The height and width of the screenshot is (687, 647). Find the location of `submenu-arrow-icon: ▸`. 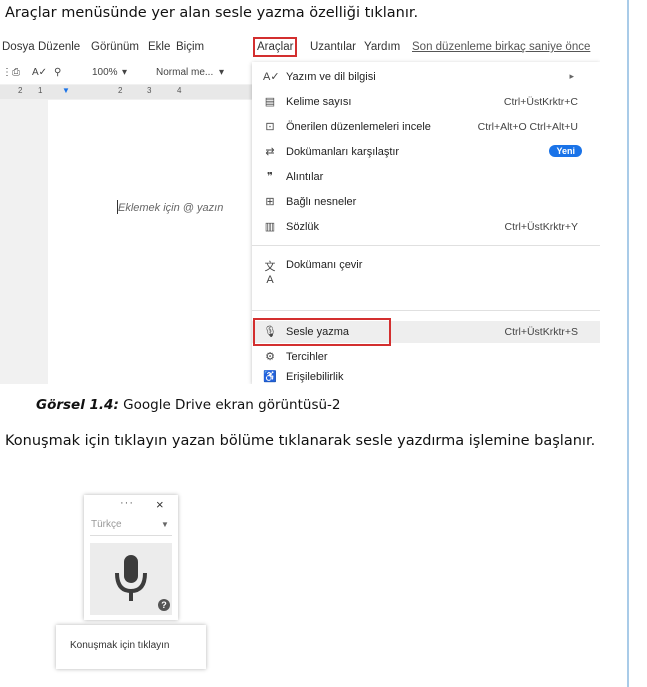

submenu-arrow-icon: ▸ is located at coordinates (571, 76).